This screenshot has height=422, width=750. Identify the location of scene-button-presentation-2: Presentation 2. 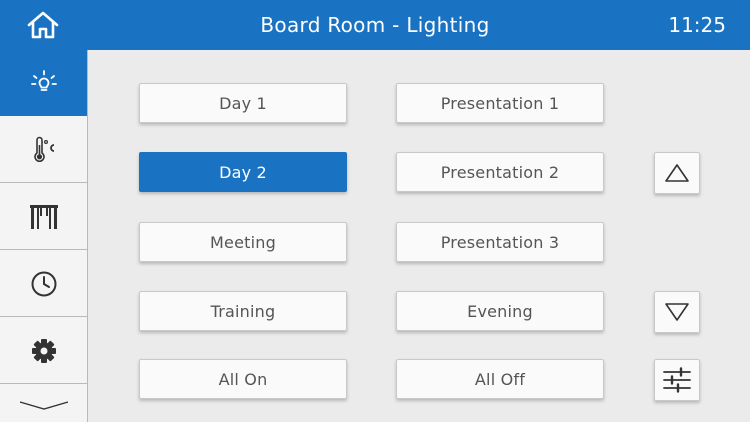
(500, 172).